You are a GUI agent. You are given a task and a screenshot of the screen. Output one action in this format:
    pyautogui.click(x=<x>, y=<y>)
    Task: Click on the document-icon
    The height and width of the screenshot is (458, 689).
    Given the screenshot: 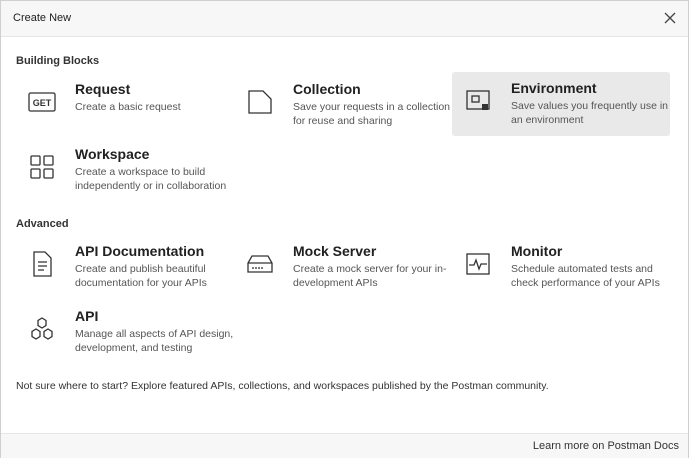 What is the action you would take?
    pyautogui.click(x=42, y=264)
    